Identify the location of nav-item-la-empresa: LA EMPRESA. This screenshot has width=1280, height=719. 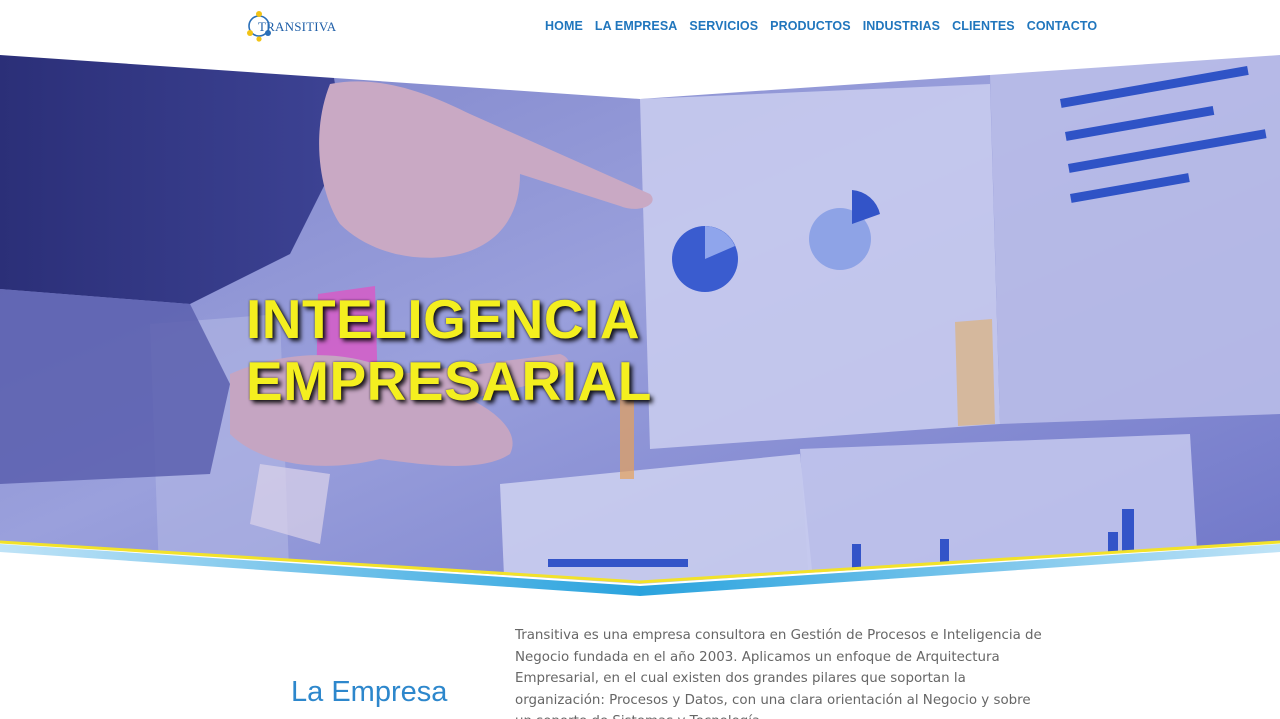
(636, 26).